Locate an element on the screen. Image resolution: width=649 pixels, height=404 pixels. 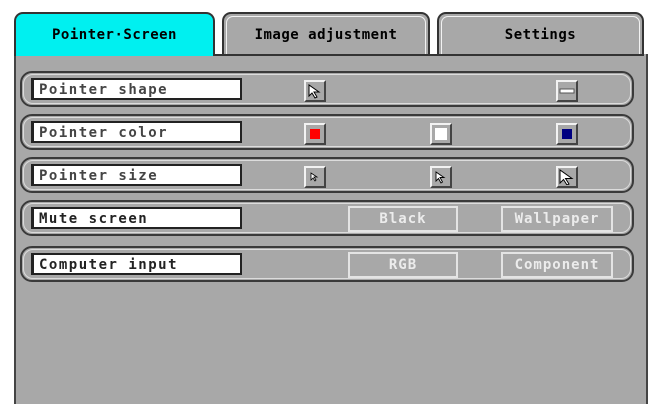
pointer-size-medium-button is located at coordinates (441, 177).